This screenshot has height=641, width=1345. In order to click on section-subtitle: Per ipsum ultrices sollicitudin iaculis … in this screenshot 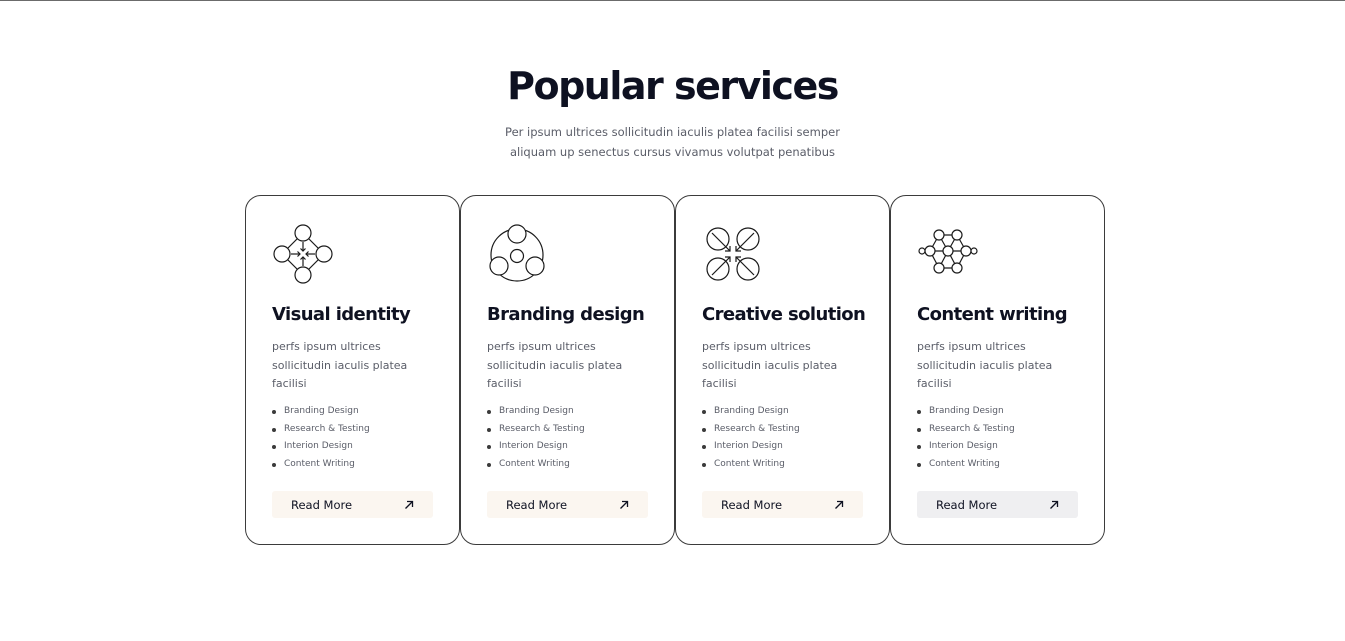, I will do `click(672, 142)`.